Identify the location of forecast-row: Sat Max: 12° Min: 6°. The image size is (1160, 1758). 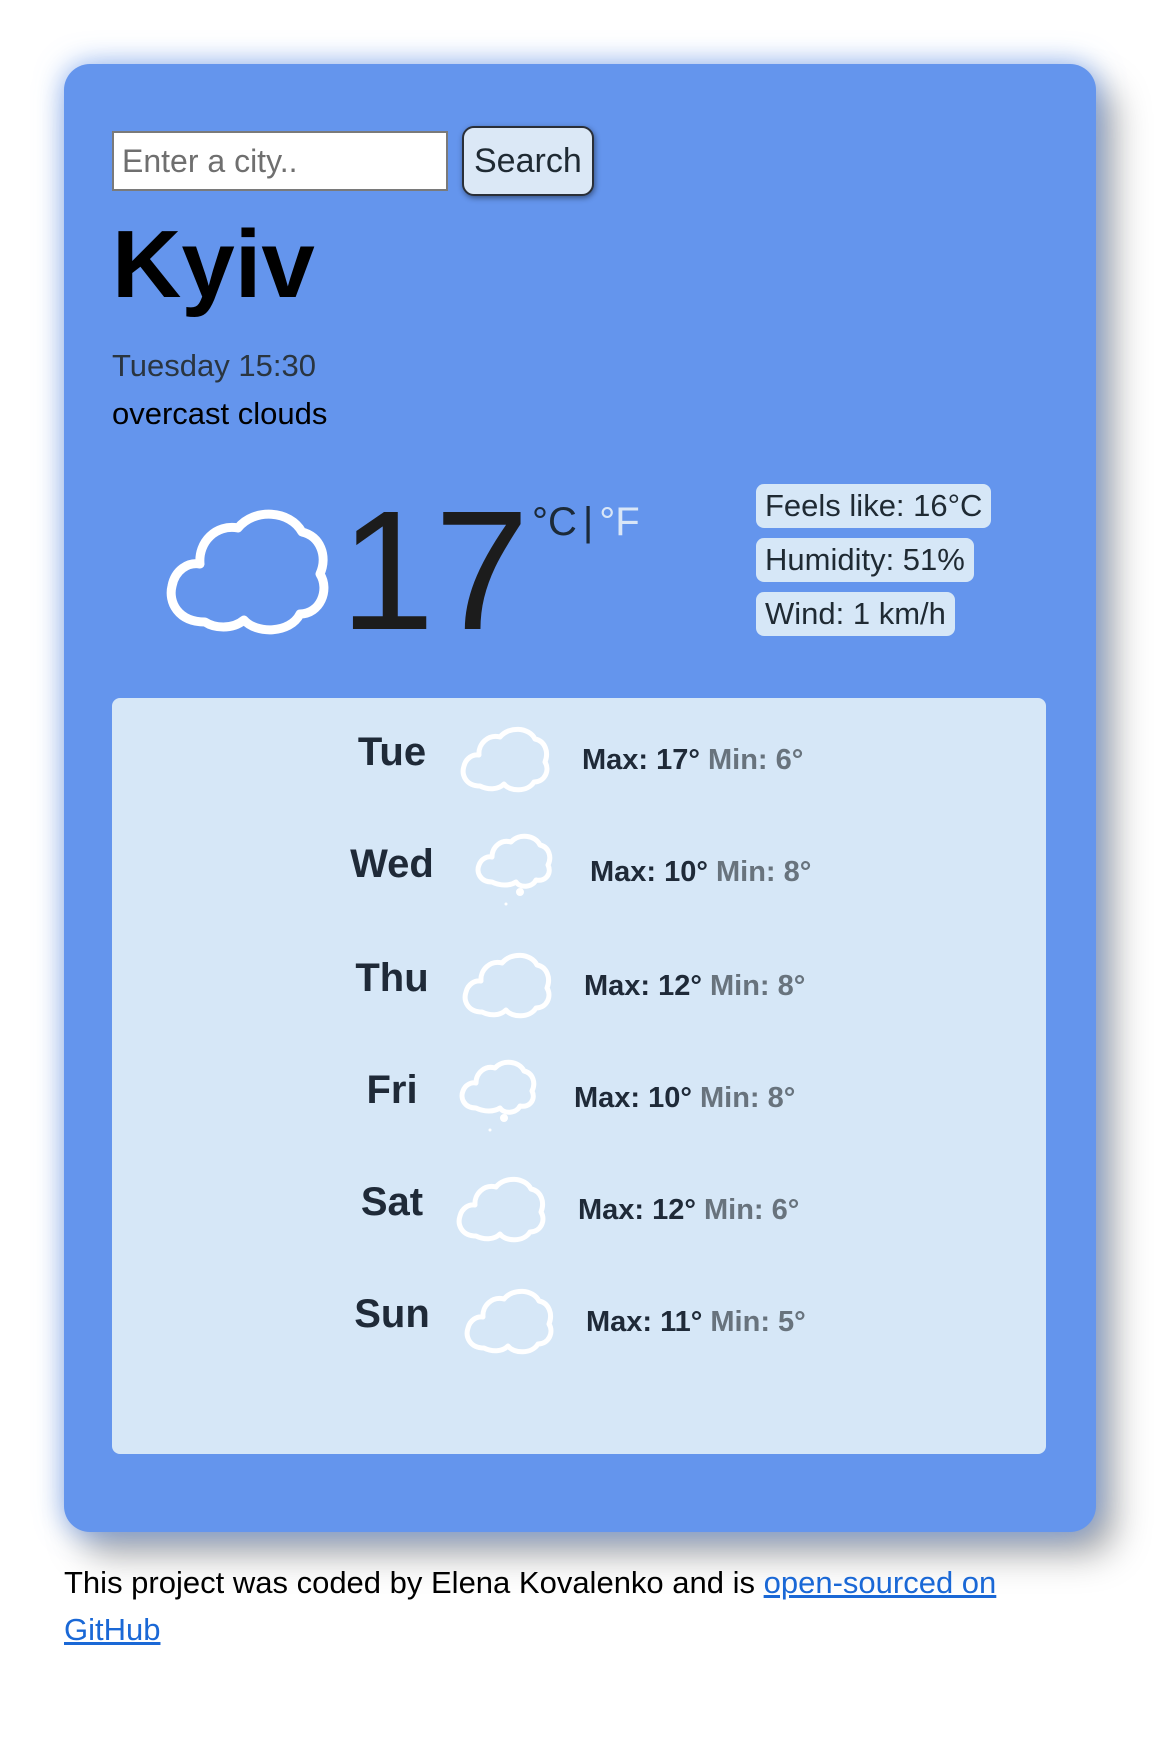
(579, 1198).